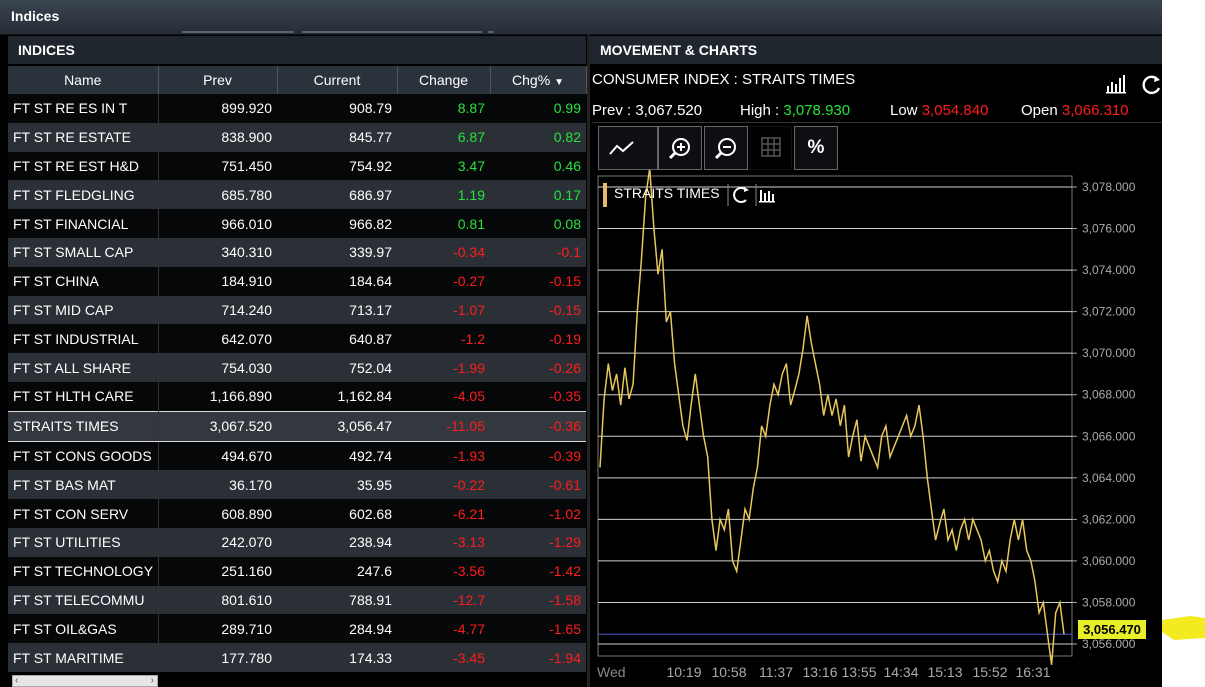 The height and width of the screenshot is (687, 1205). What do you see at coordinates (444, 80) in the screenshot?
I see `column-header-change: Change` at bounding box center [444, 80].